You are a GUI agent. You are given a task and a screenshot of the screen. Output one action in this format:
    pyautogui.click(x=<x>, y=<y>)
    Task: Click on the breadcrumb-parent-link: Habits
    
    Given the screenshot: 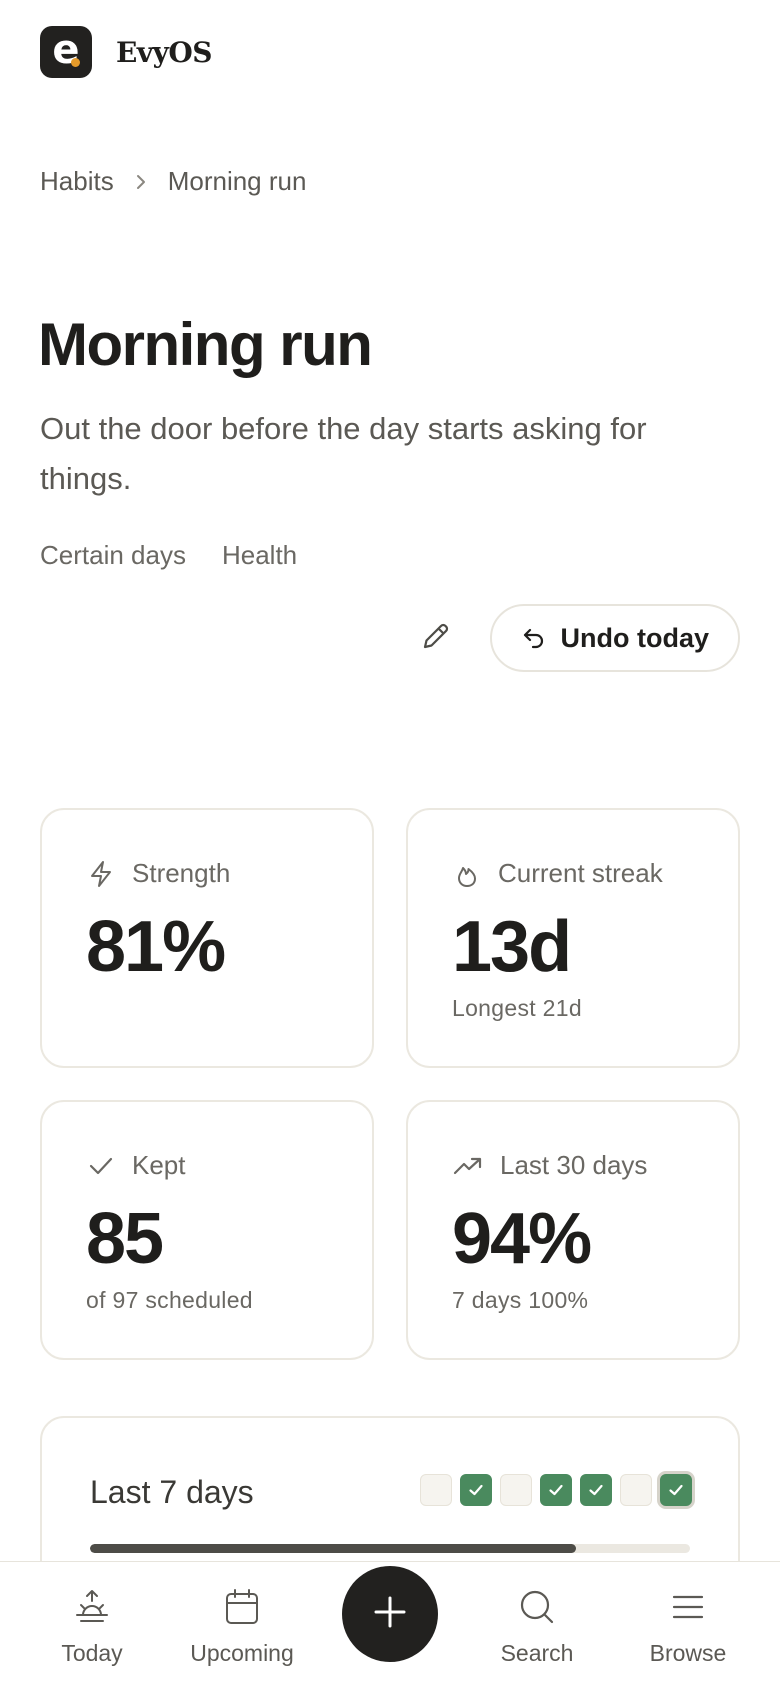 What is the action you would take?
    pyautogui.click(x=77, y=181)
    